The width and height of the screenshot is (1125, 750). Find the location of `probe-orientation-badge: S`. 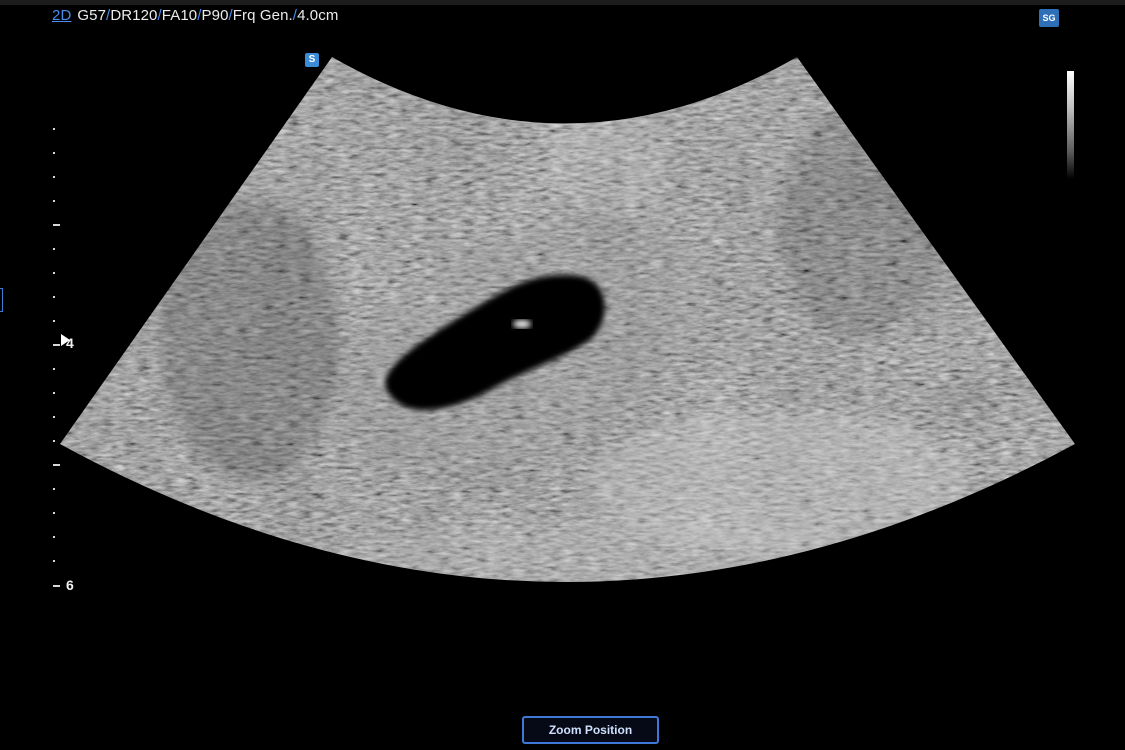

probe-orientation-badge: S is located at coordinates (312, 60).